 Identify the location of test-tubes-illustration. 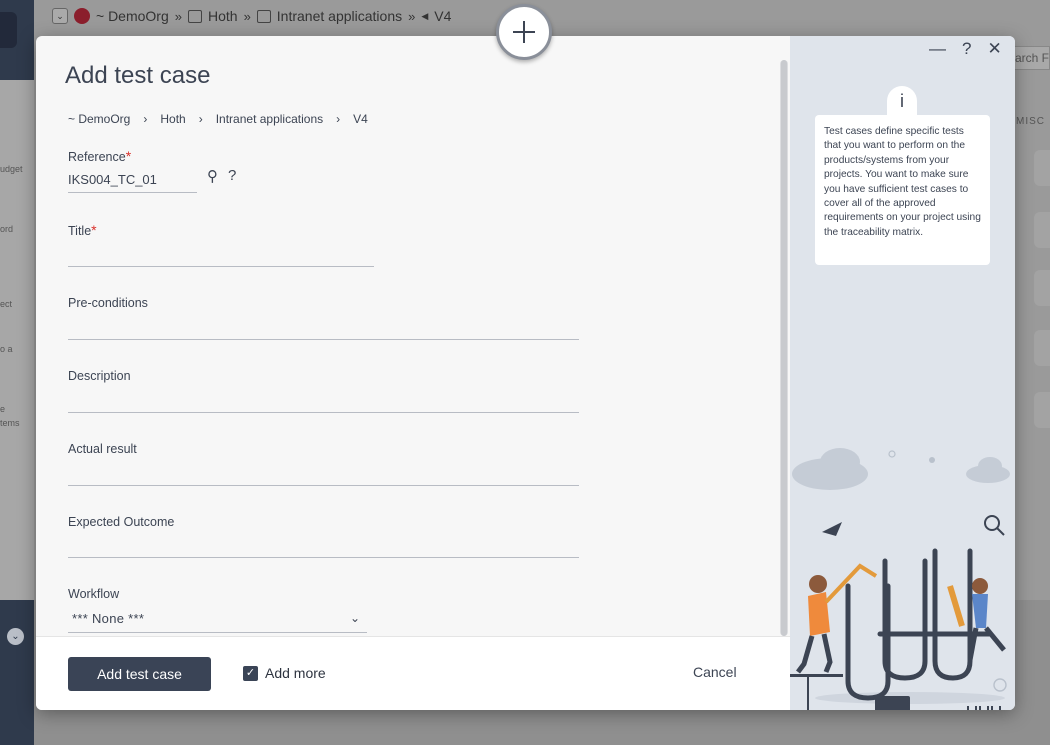
(900, 579).